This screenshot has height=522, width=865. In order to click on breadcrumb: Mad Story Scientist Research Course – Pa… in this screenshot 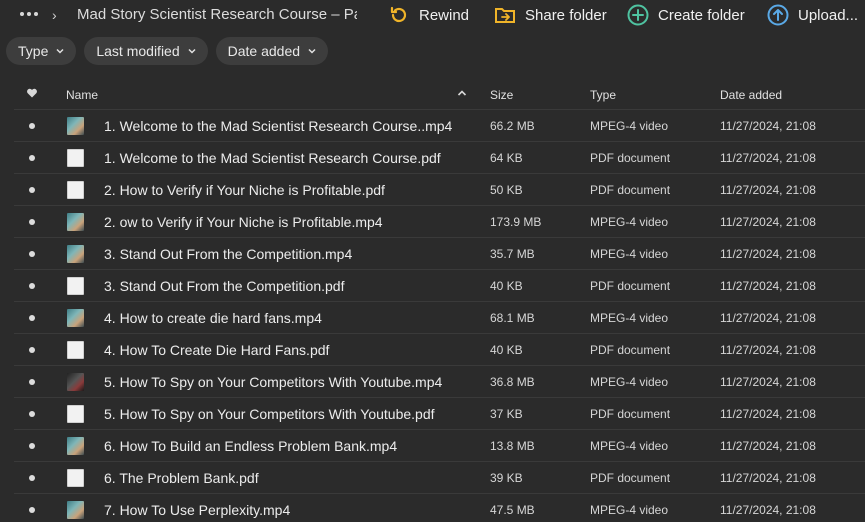, I will do `click(217, 14)`.